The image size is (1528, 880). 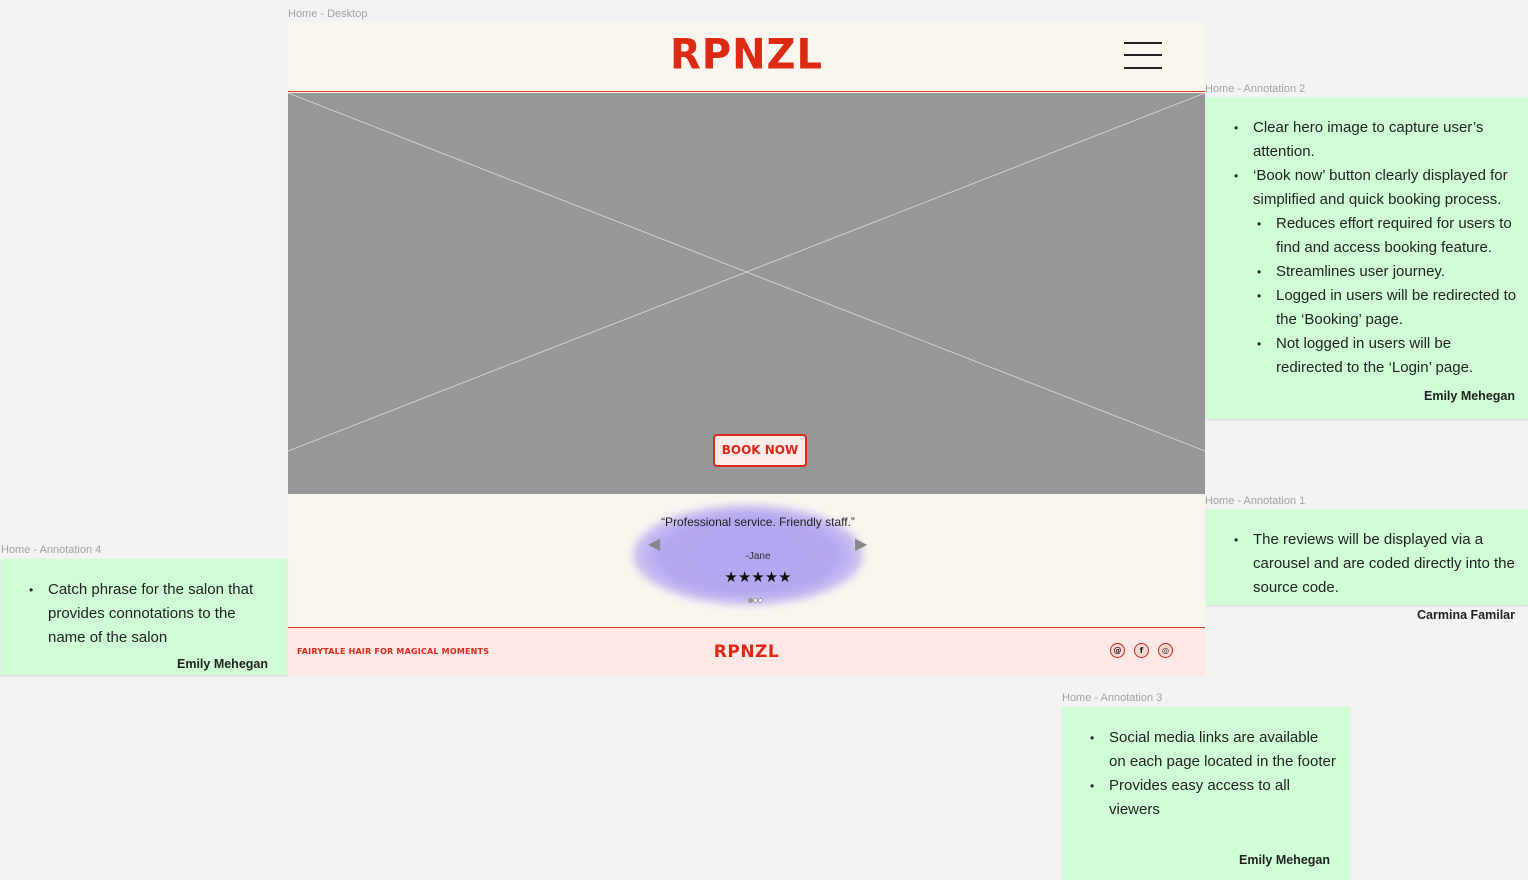 What do you see at coordinates (51, 550) in the screenshot?
I see `annotation-4-label: Home - Annotation 4` at bounding box center [51, 550].